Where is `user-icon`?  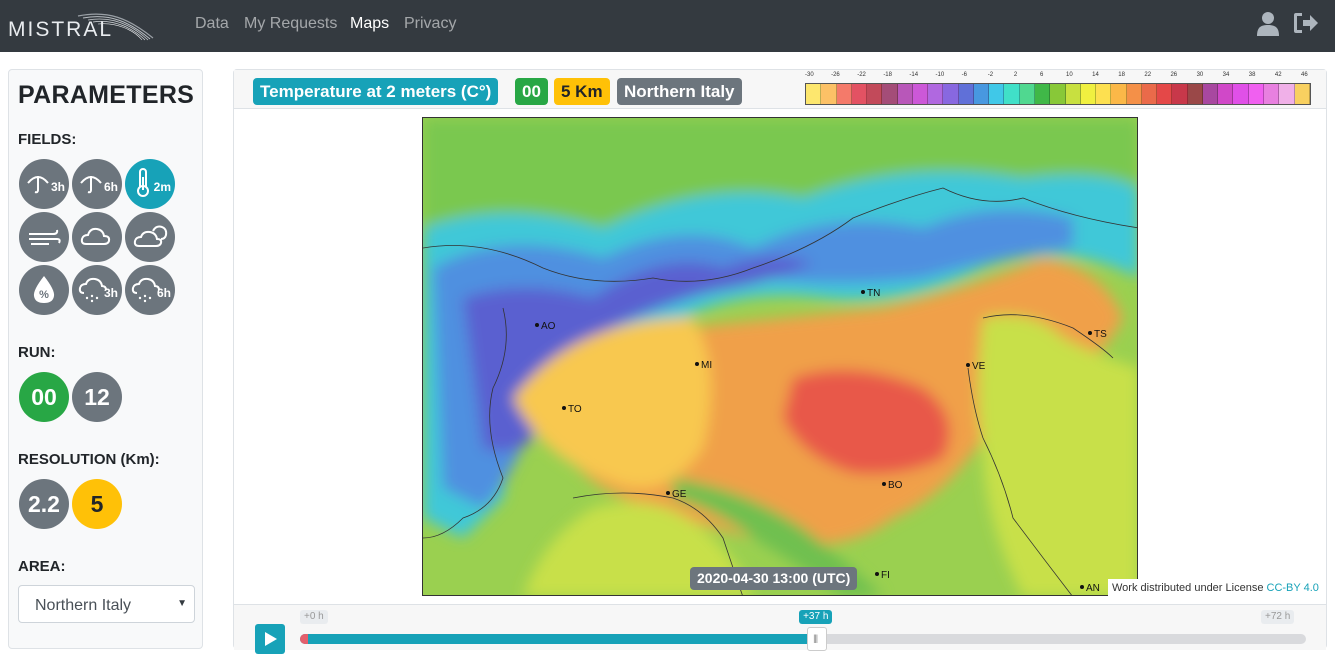
user-icon is located at coordinates (1268, 24).